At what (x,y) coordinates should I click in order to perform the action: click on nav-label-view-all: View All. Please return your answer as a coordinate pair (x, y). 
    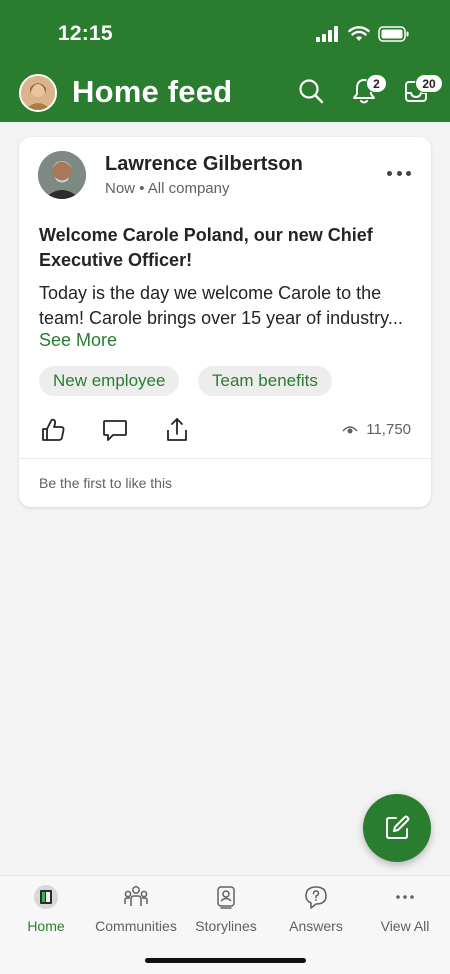
    Looking at the image, I should click on (405, 926).